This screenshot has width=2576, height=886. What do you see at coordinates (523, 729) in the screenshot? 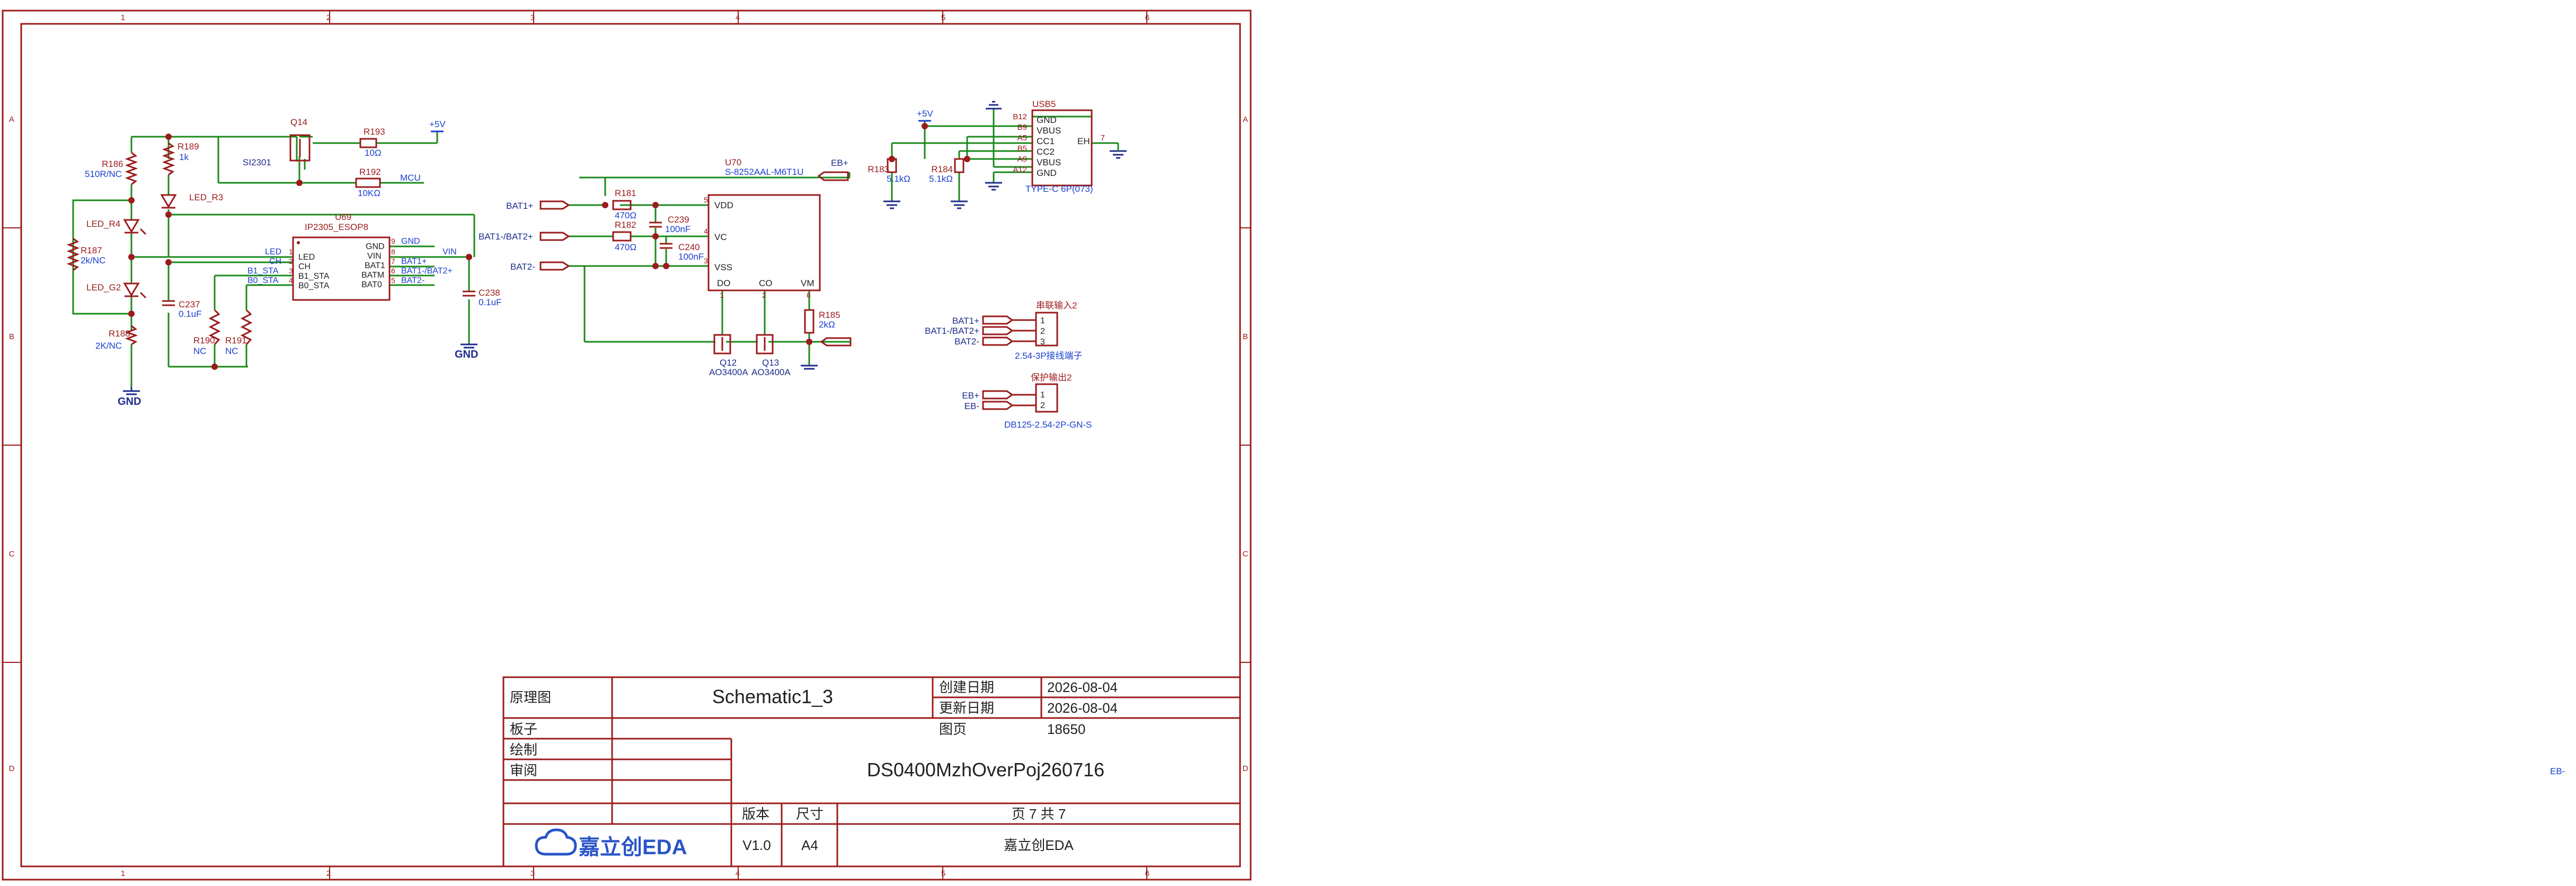
I see `tb-board-label: 板子` at bounding box center [523, 729].